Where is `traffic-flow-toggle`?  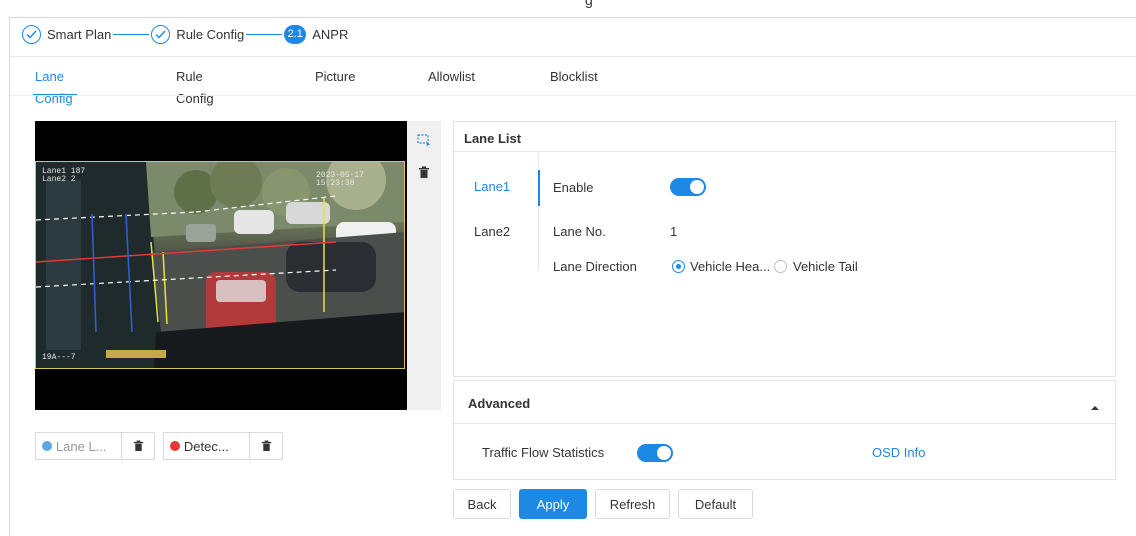
traffic-flow-toggle is located at coordinates (655, 453).